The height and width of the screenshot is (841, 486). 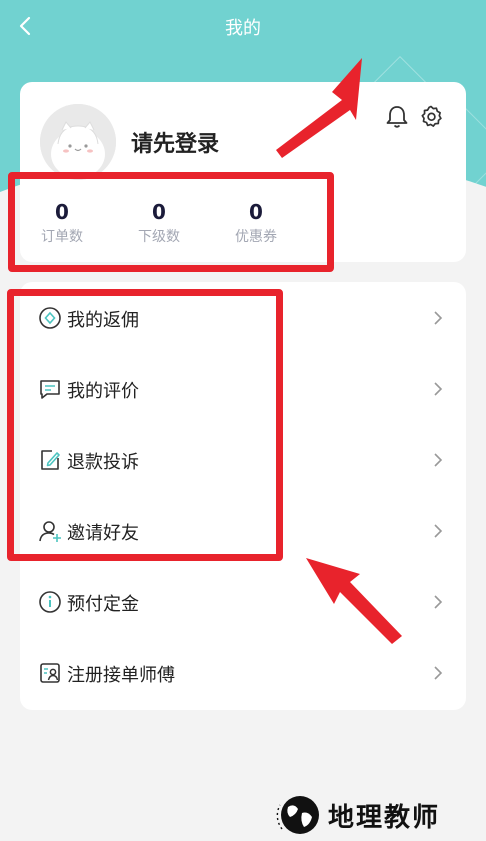 I want to click on register-master-icon, so click(x=50, y=673).